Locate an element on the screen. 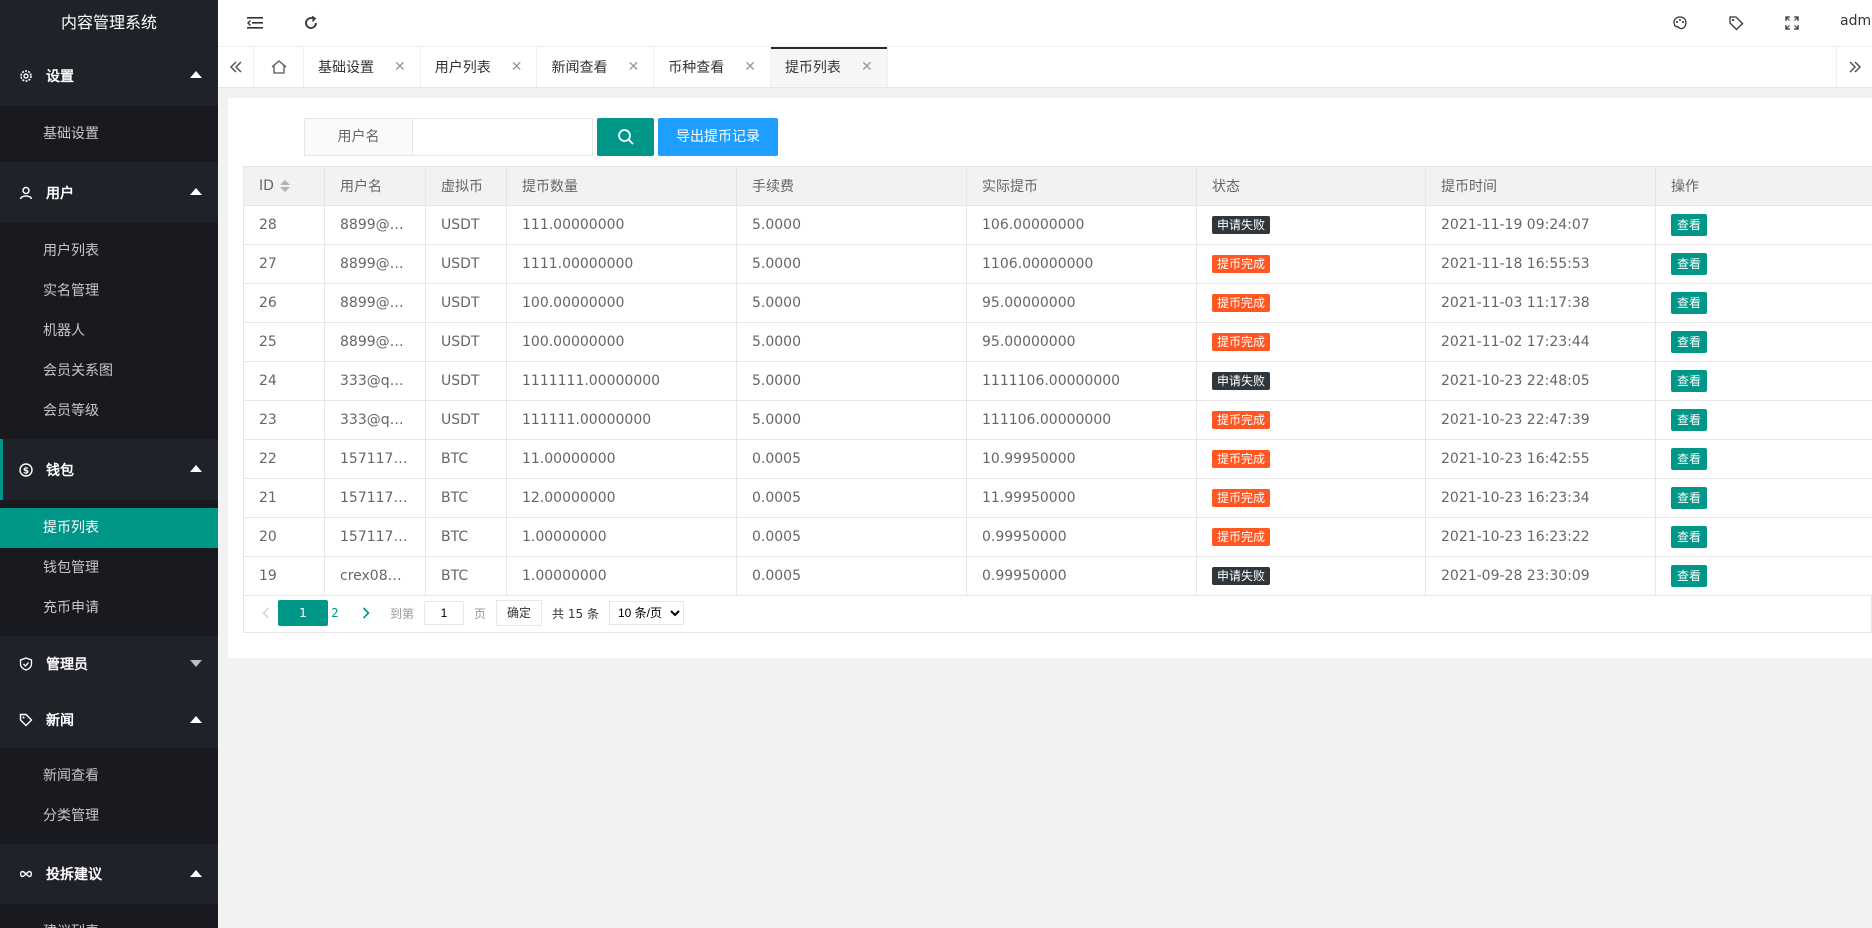 The image size is (1872, 928). cell-actual: 0.99950000 is located at coordinates (1081, 537).